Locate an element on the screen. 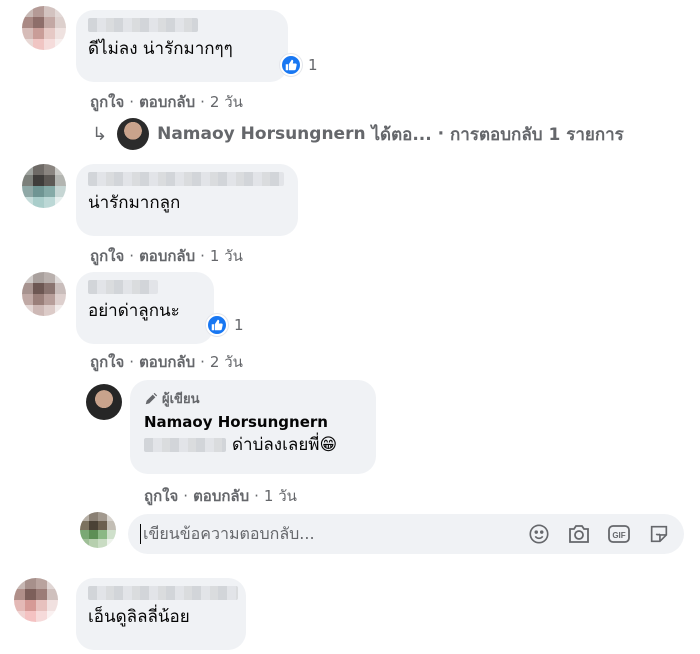 Image resolution: width=700 pixels, height=654 pixels. reply-actions: ถูกใจ · ตอบกลับ · 1 วัน is located at coordinates (220, 496).